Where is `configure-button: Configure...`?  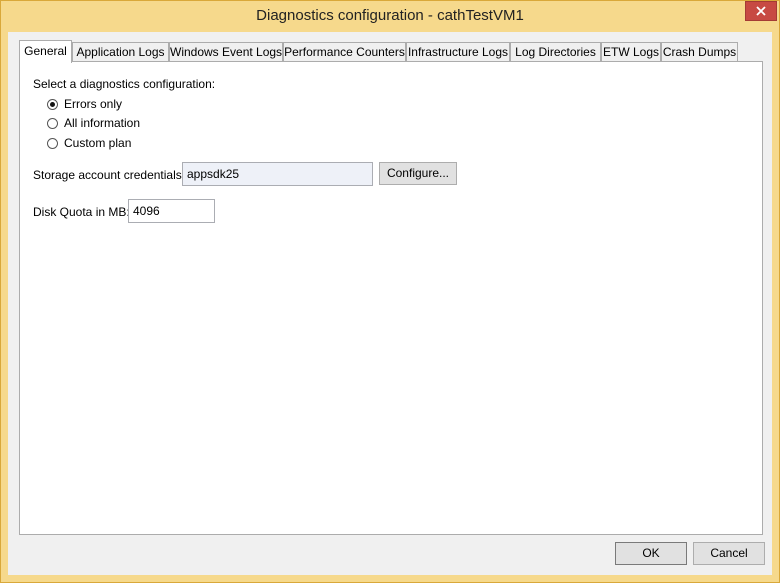 configure-button: Configure... is located at coordinates (418, 173).